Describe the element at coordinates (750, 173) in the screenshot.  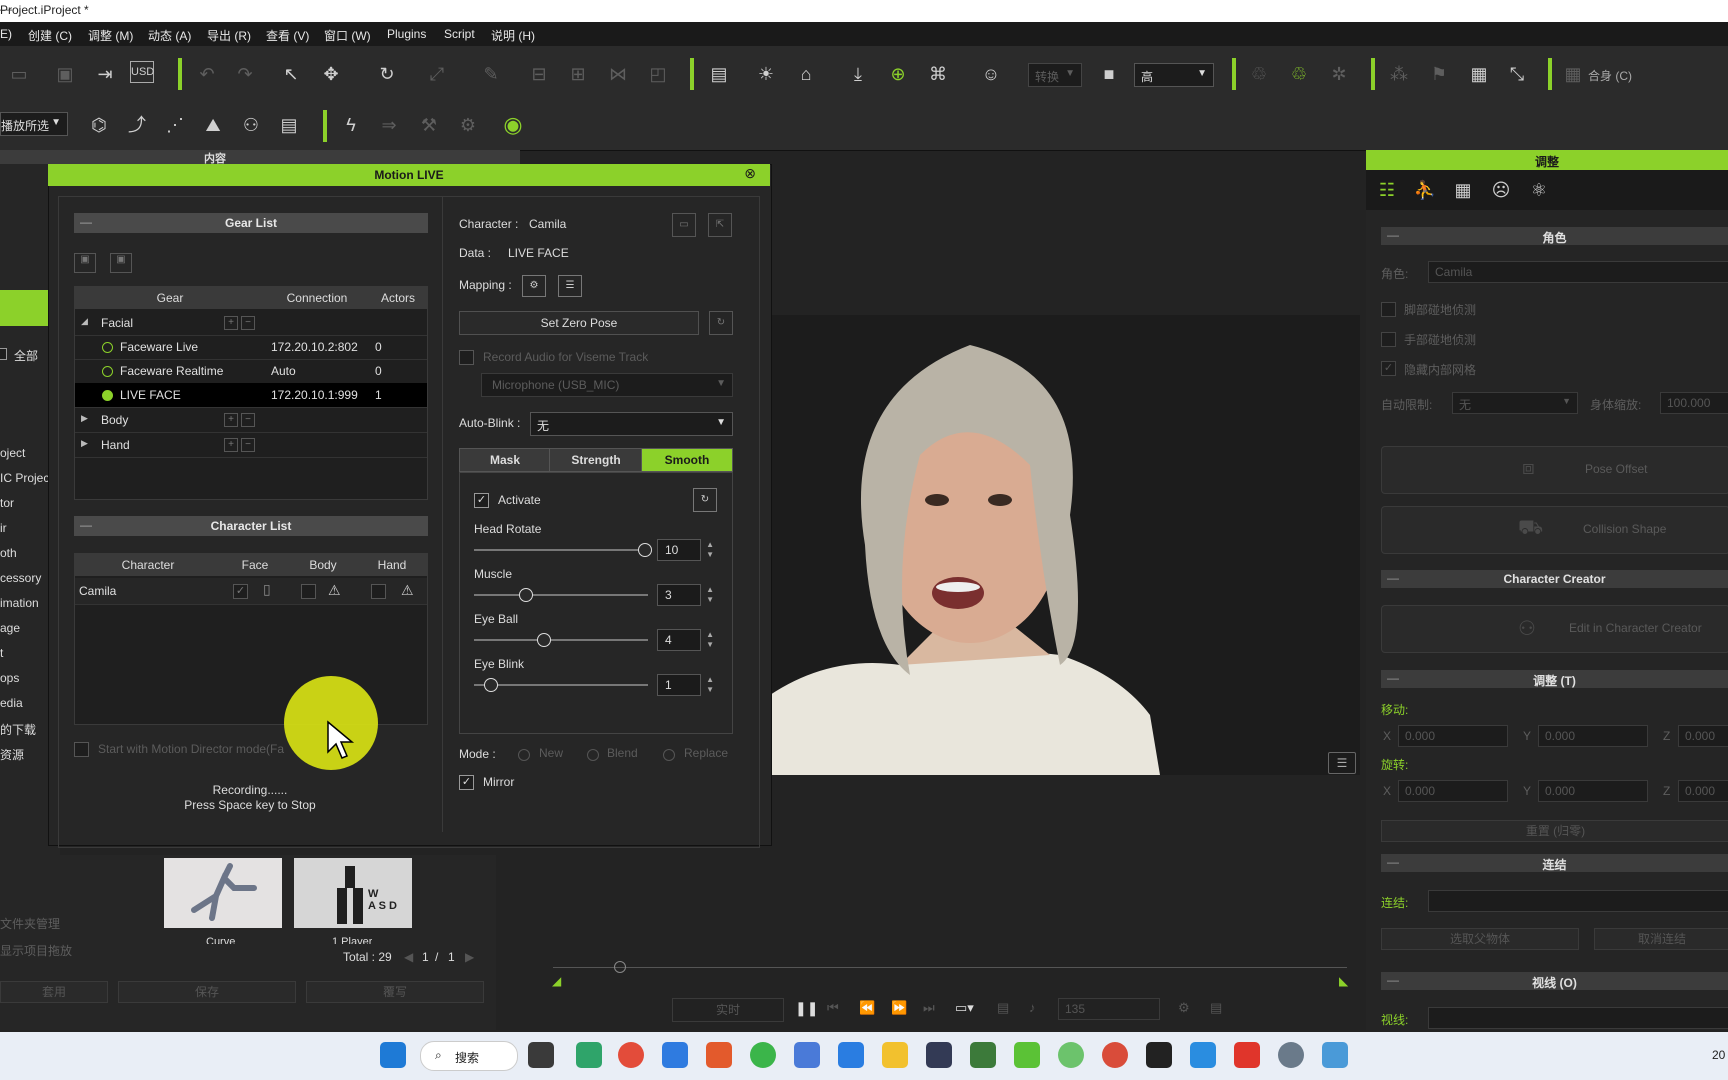
I see `close-icon: ⊗` at that location.